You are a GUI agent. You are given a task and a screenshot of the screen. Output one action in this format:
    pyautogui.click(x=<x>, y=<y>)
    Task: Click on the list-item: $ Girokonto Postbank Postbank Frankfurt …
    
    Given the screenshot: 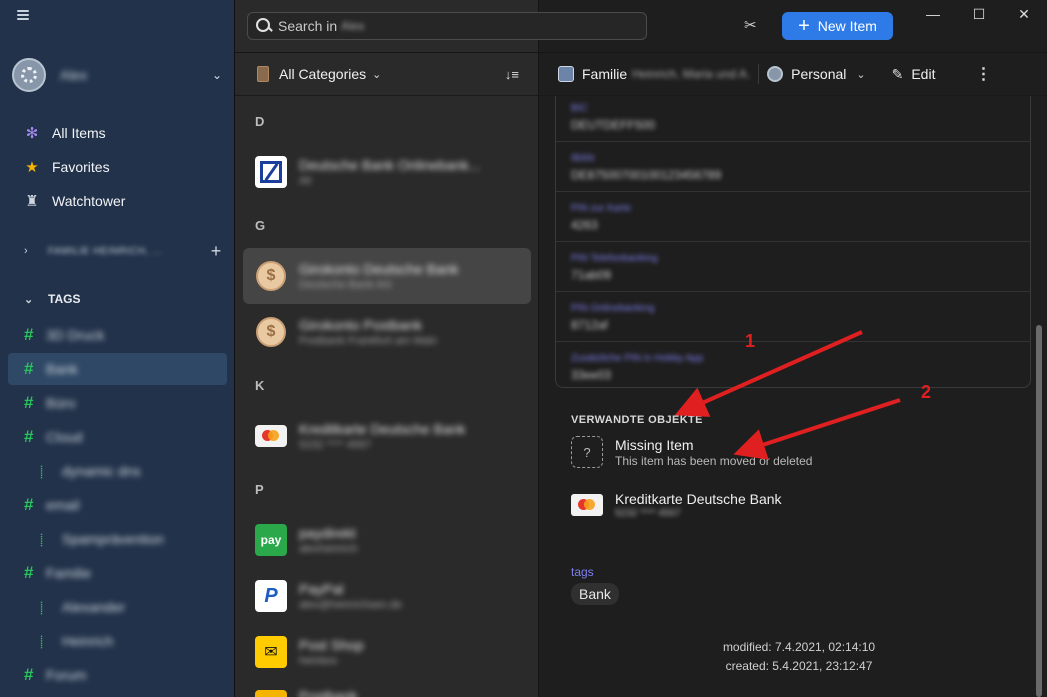 What is the action you would take?
    pyautogui.click(x=387, y=332)
    